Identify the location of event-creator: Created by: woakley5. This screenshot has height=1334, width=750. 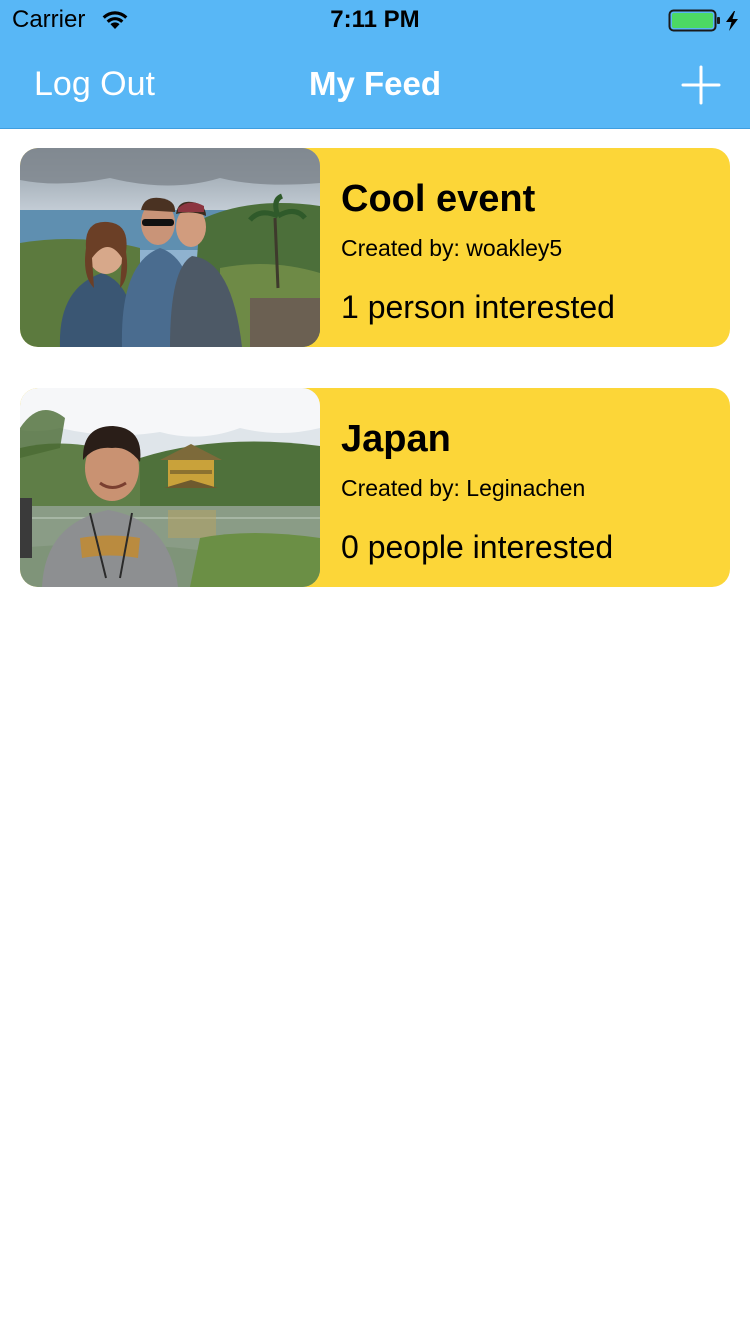
(452, 248).